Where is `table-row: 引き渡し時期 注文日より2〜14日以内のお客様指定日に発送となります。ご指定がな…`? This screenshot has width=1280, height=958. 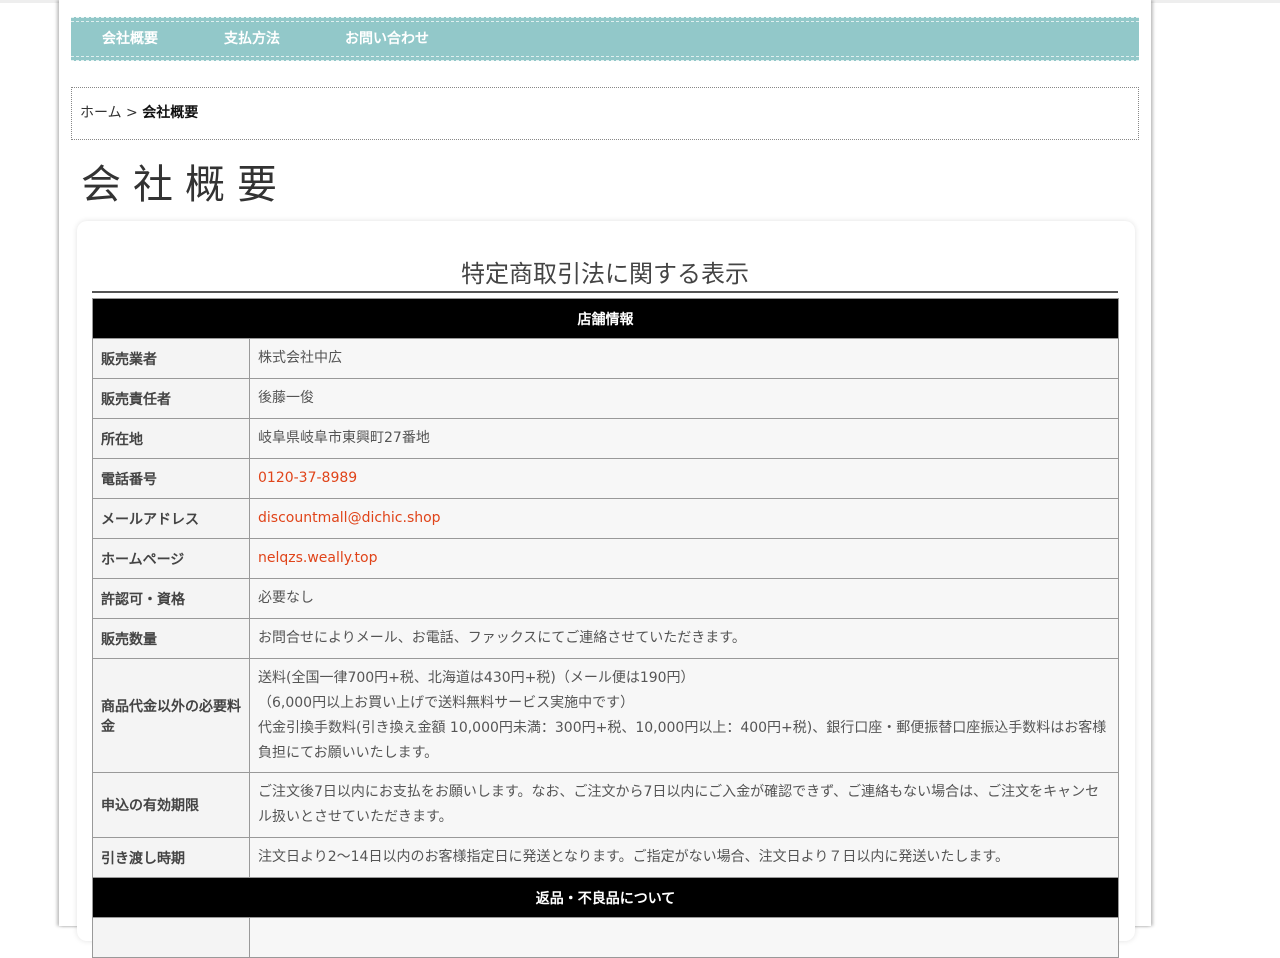 table-row: 引き渡し時期 注文日より2〜14日以内のお客様指定日に発送となります。ご指定がな… is located at coordinates (605, 857).